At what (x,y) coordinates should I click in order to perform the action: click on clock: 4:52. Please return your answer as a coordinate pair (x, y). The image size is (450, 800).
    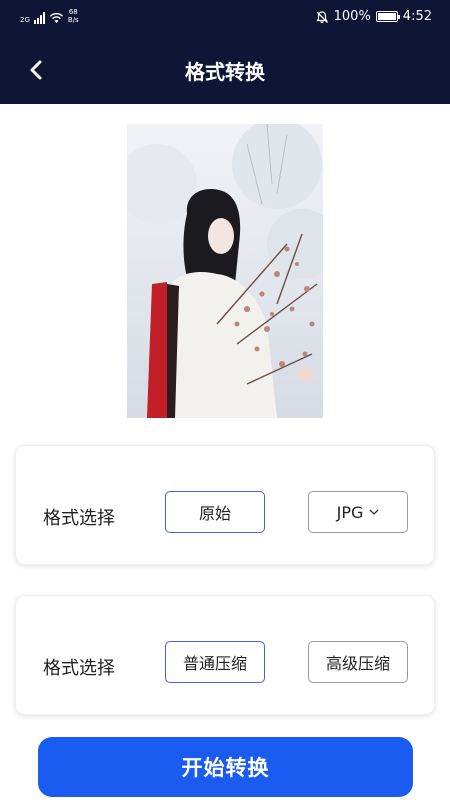
    Looking at the image, I should click on (417, 16).